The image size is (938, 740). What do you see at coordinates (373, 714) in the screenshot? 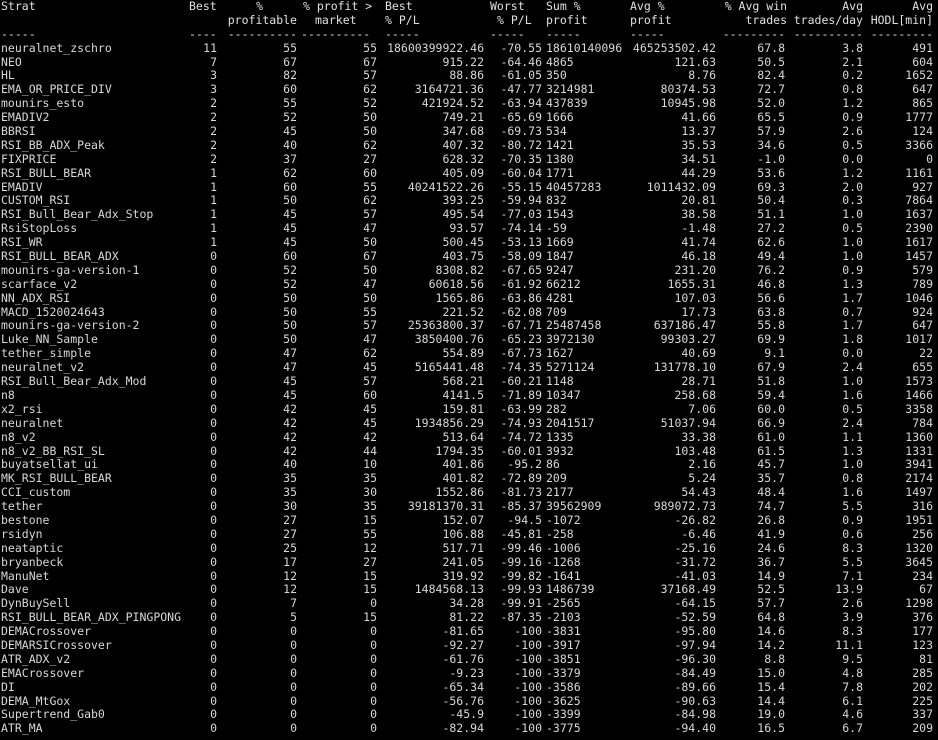
I see `cell-profit-vs-market: 0` at bounding box center [373, 714].